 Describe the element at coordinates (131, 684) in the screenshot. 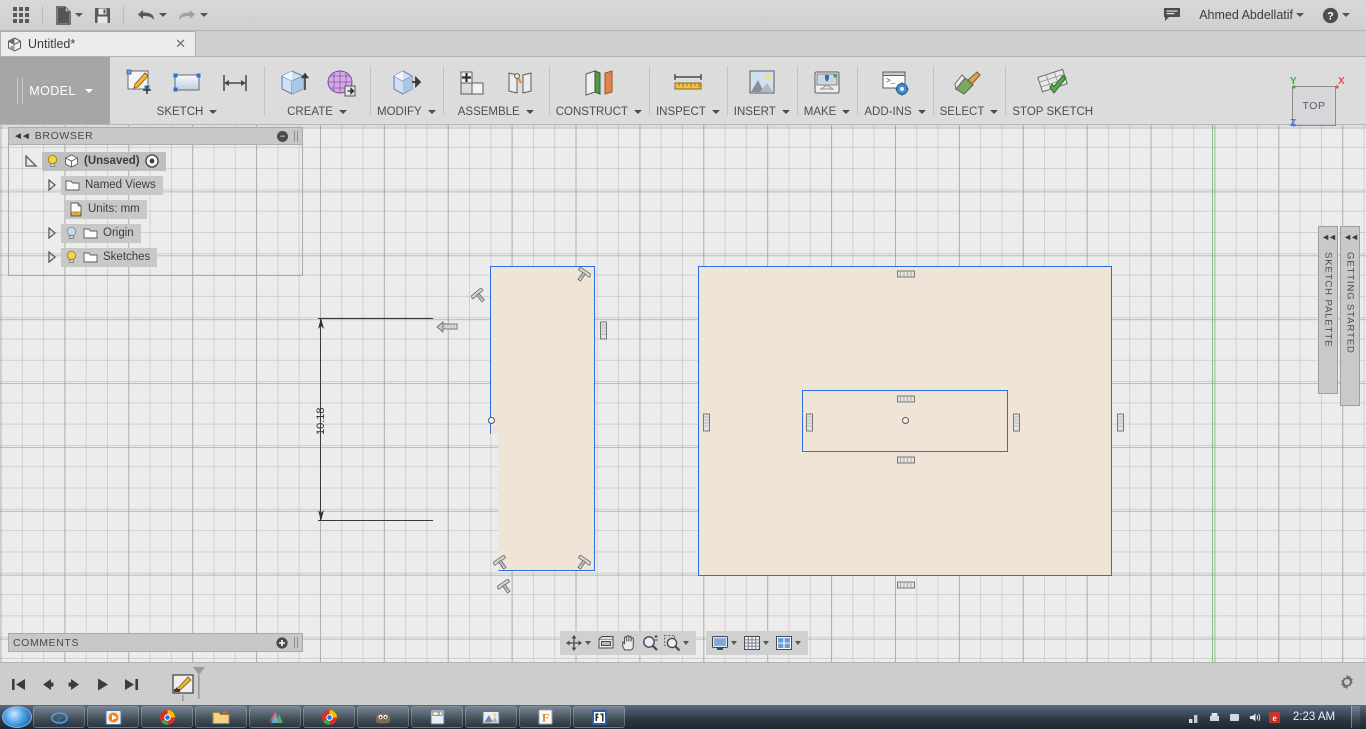

I see `timeline-go-to-end` at that location.